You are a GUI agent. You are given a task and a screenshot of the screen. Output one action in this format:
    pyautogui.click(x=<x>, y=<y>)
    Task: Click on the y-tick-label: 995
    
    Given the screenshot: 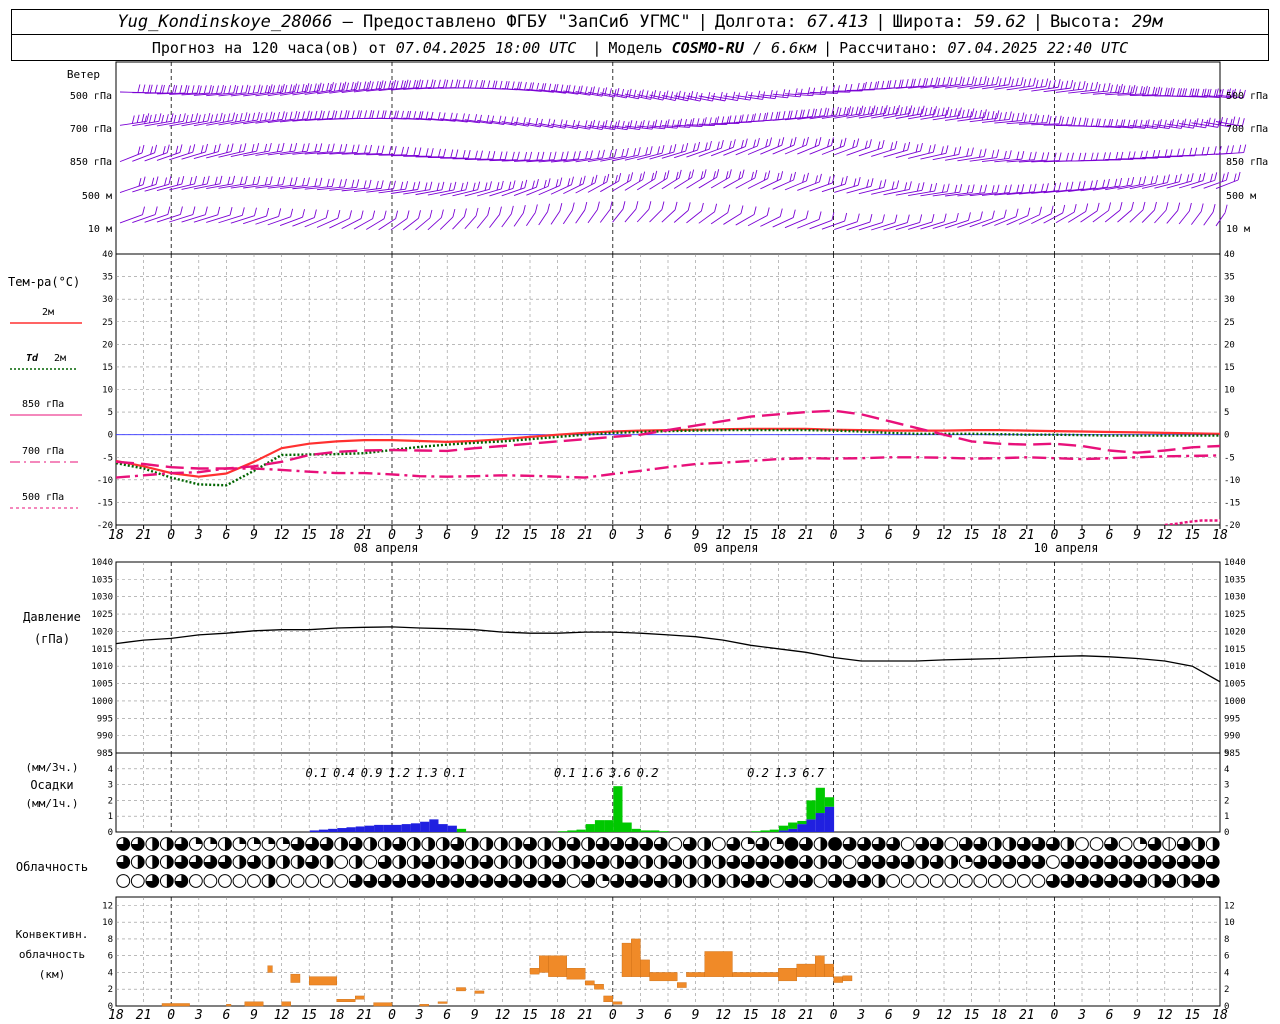 What is the action you would take?
    pyautogui.click(x=105, y=719)
    